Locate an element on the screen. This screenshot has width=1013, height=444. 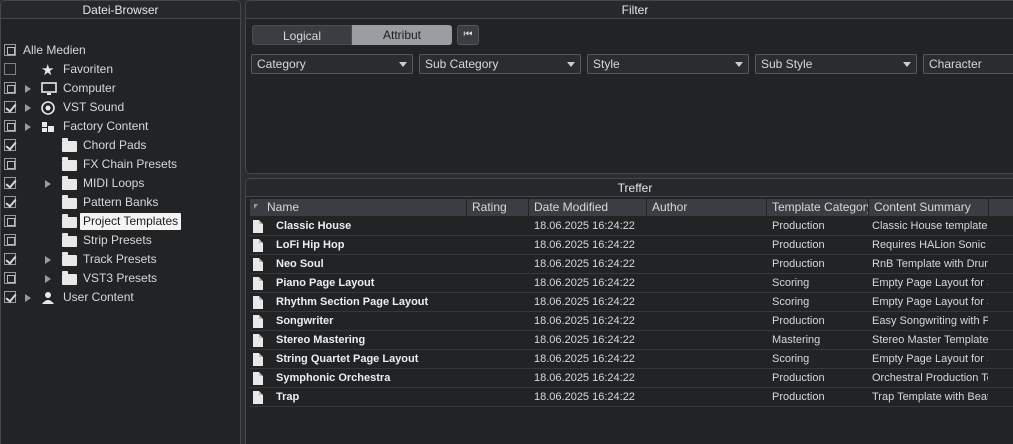
factory-content-icon is located at coordinates (48, 128).